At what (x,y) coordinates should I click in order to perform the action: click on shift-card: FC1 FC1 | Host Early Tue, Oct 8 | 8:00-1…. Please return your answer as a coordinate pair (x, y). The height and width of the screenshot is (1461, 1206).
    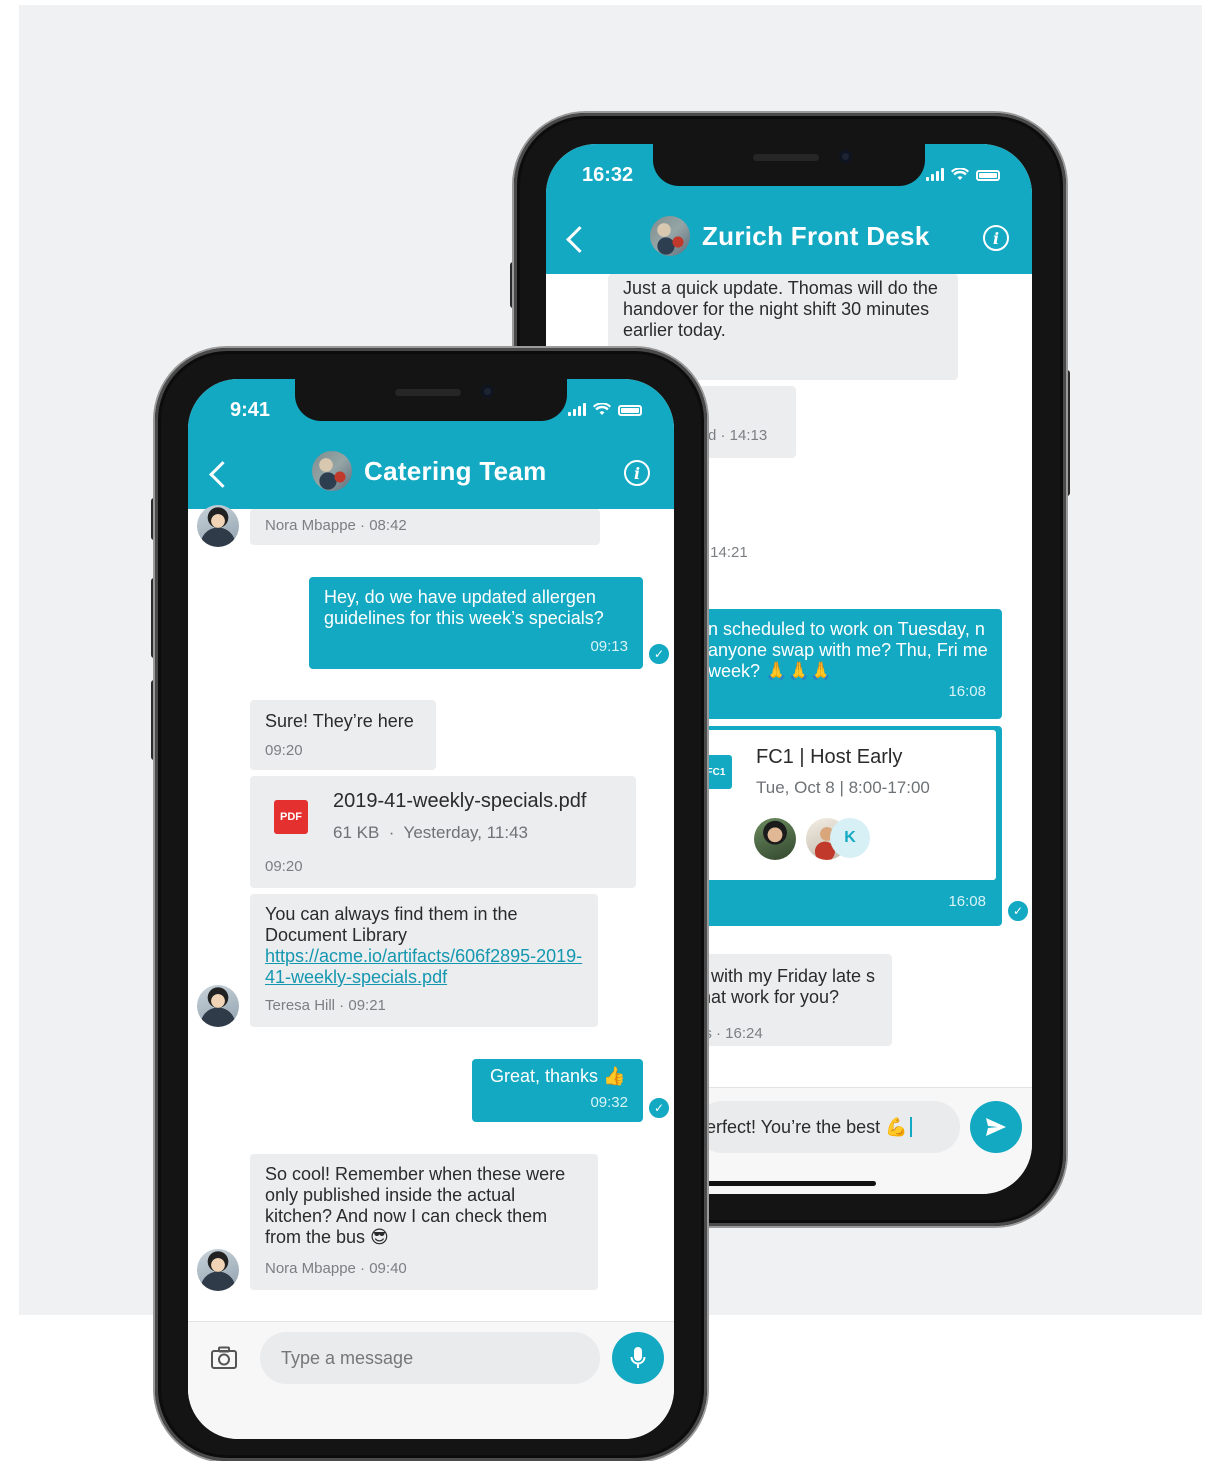
    Looking at the image, I should click on (846, 805).